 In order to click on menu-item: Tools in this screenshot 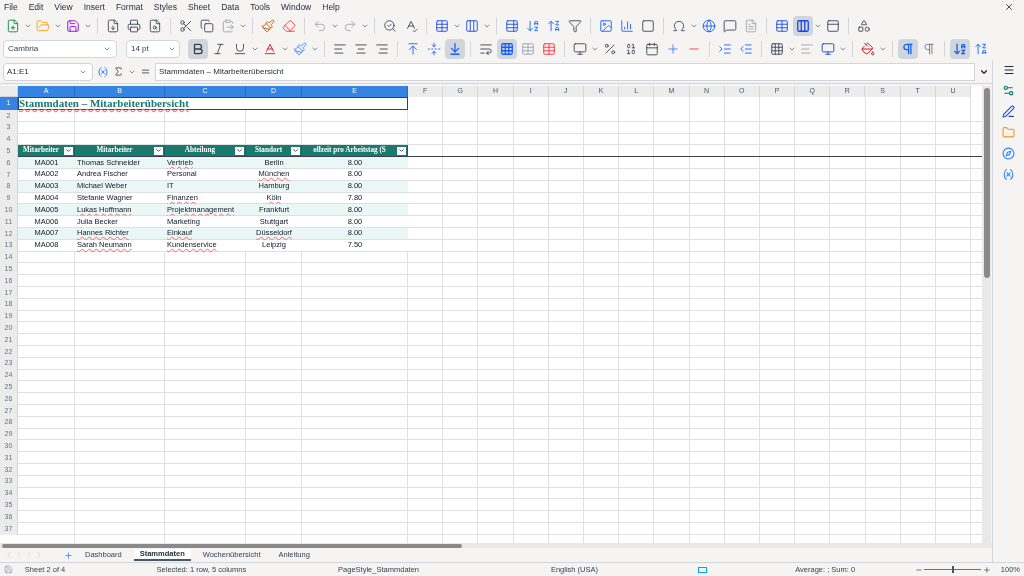, I will do `click(260, 7)`.